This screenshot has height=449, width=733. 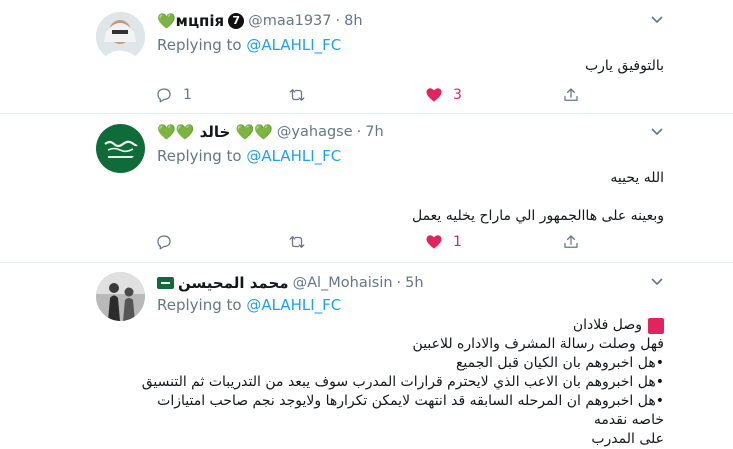 I want to click on like-button: 1, so click(x=443, y=242).